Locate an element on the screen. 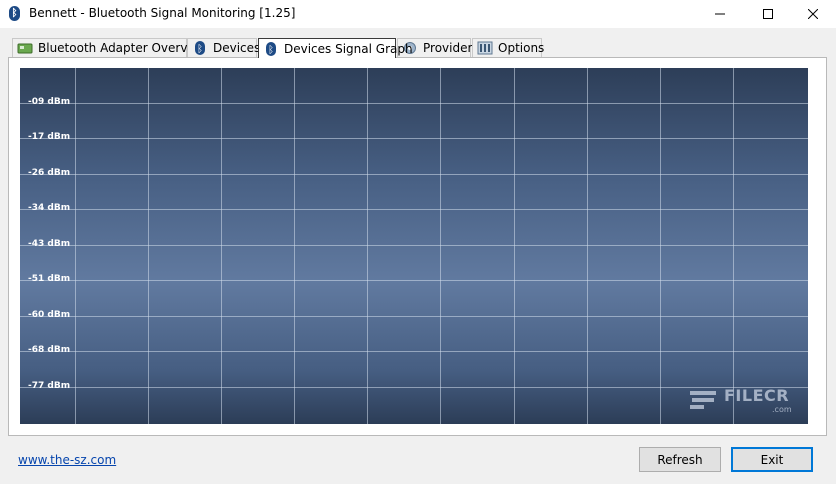 This screenshot has width=836, height=484. website-link: www.the-sz.com is located at coordinates (67, 460).